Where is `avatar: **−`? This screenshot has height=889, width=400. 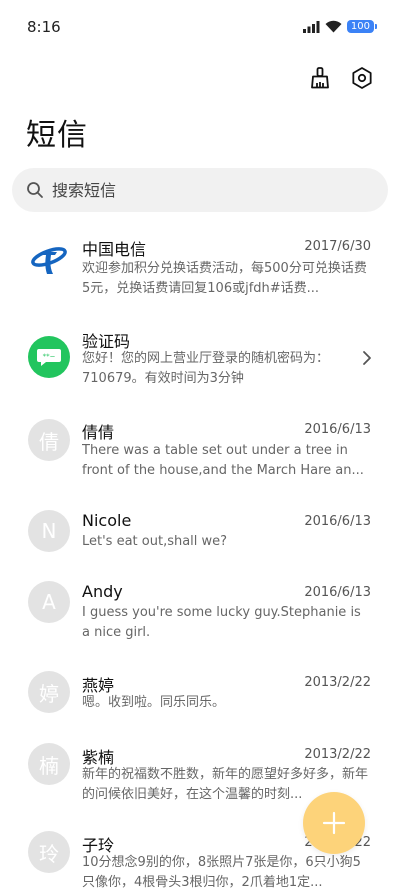
avatar: **− is located at coordinates (49, 357).